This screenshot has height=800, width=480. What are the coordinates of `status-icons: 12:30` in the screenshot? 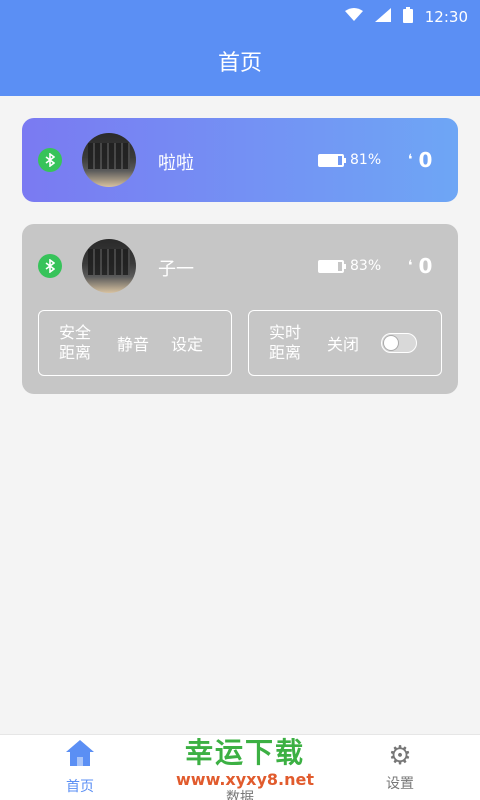 It's located at (406, 17).